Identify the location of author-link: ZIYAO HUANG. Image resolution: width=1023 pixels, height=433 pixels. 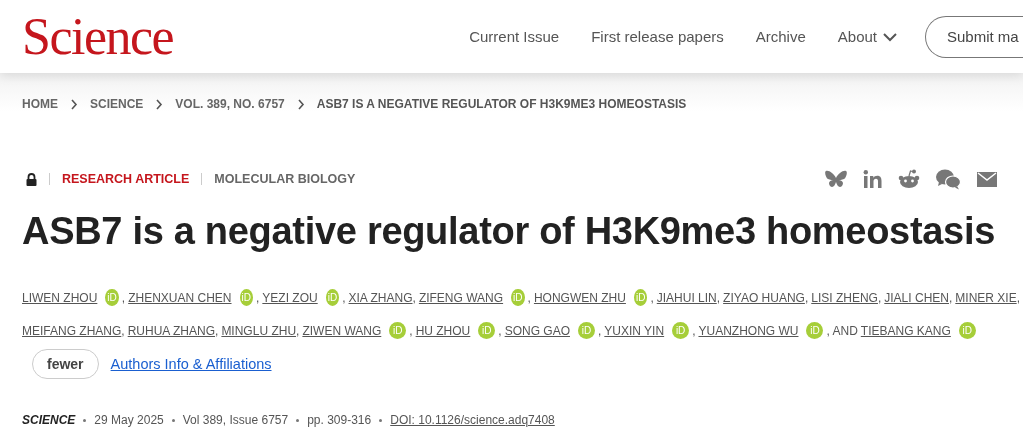
(764, 297).